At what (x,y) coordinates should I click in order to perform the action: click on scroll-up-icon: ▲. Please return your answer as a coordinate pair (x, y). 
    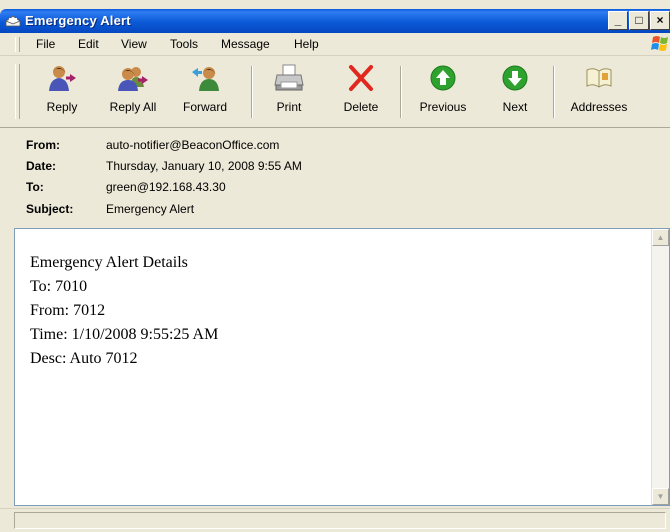
    Looking at the image, I should click on (660, 237).